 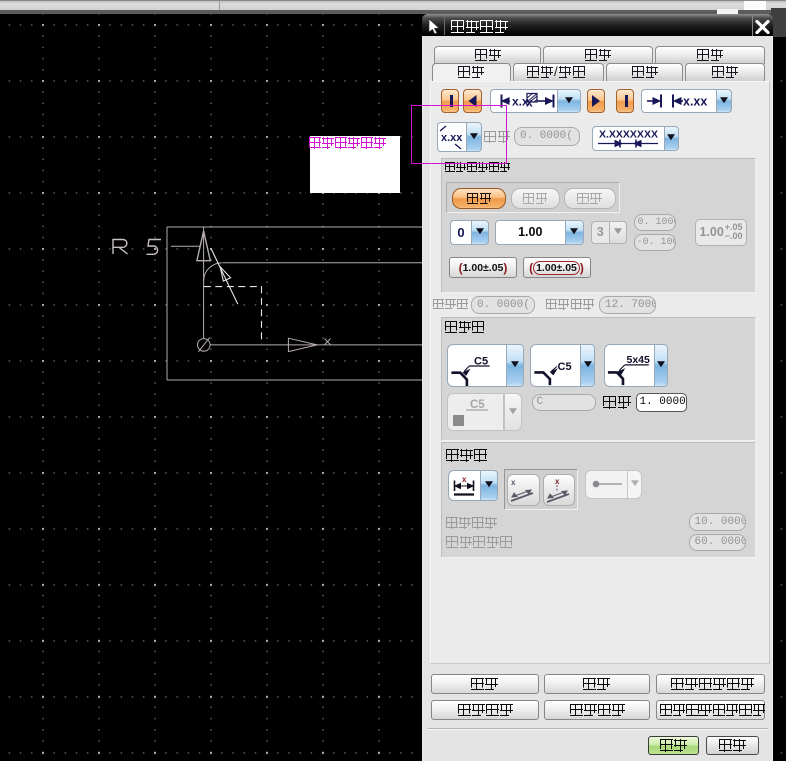 I want to click on svg-text: 5x45, so click(x=638, y=360).